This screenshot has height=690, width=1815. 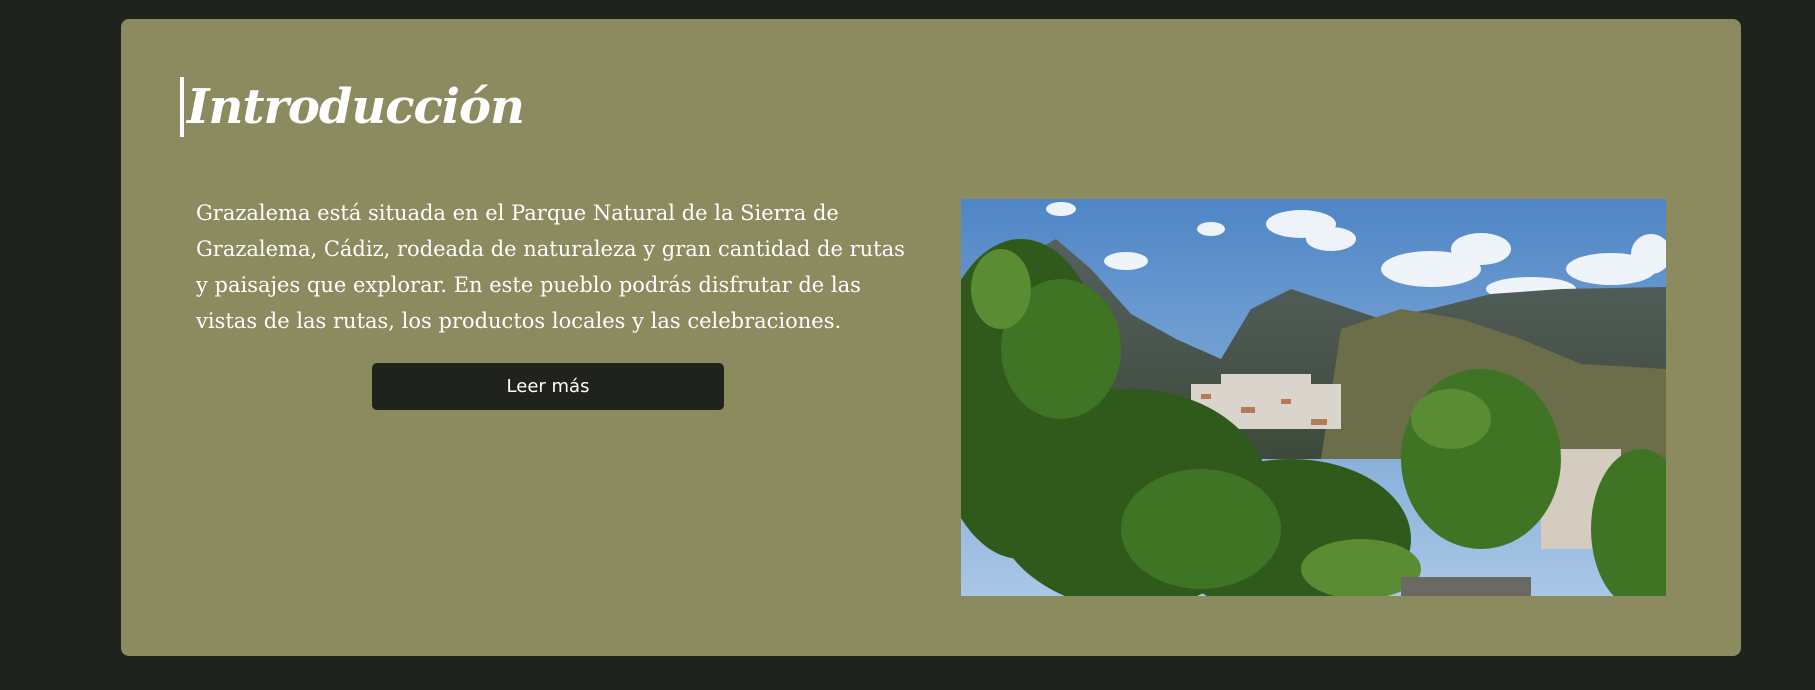 What do you see at coordinates (182, 107) in the screenshot?
I see `title-accent-bar` at bounding box center [182, 107].